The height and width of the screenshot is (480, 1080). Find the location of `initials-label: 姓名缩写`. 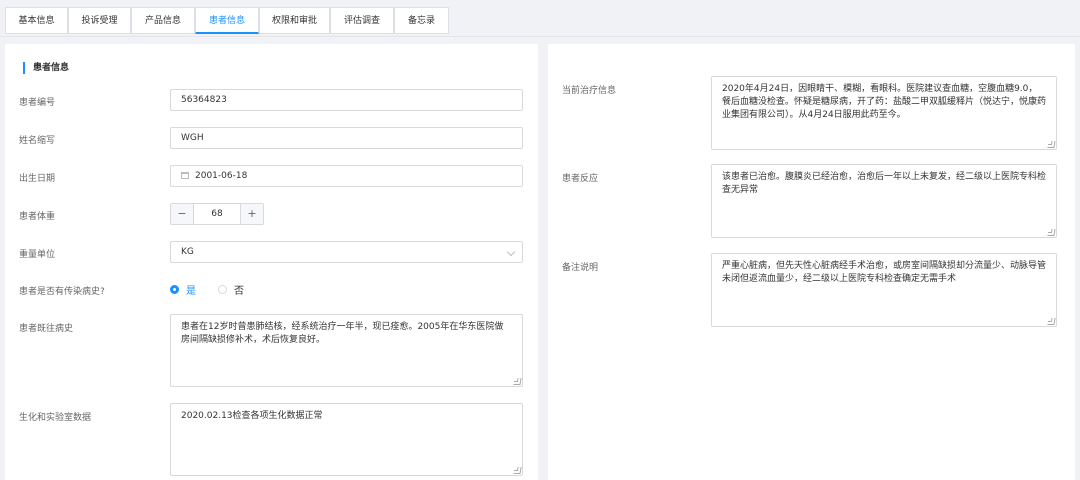

initials-label: 姓名缩写 is located at coordinates (37, 141).